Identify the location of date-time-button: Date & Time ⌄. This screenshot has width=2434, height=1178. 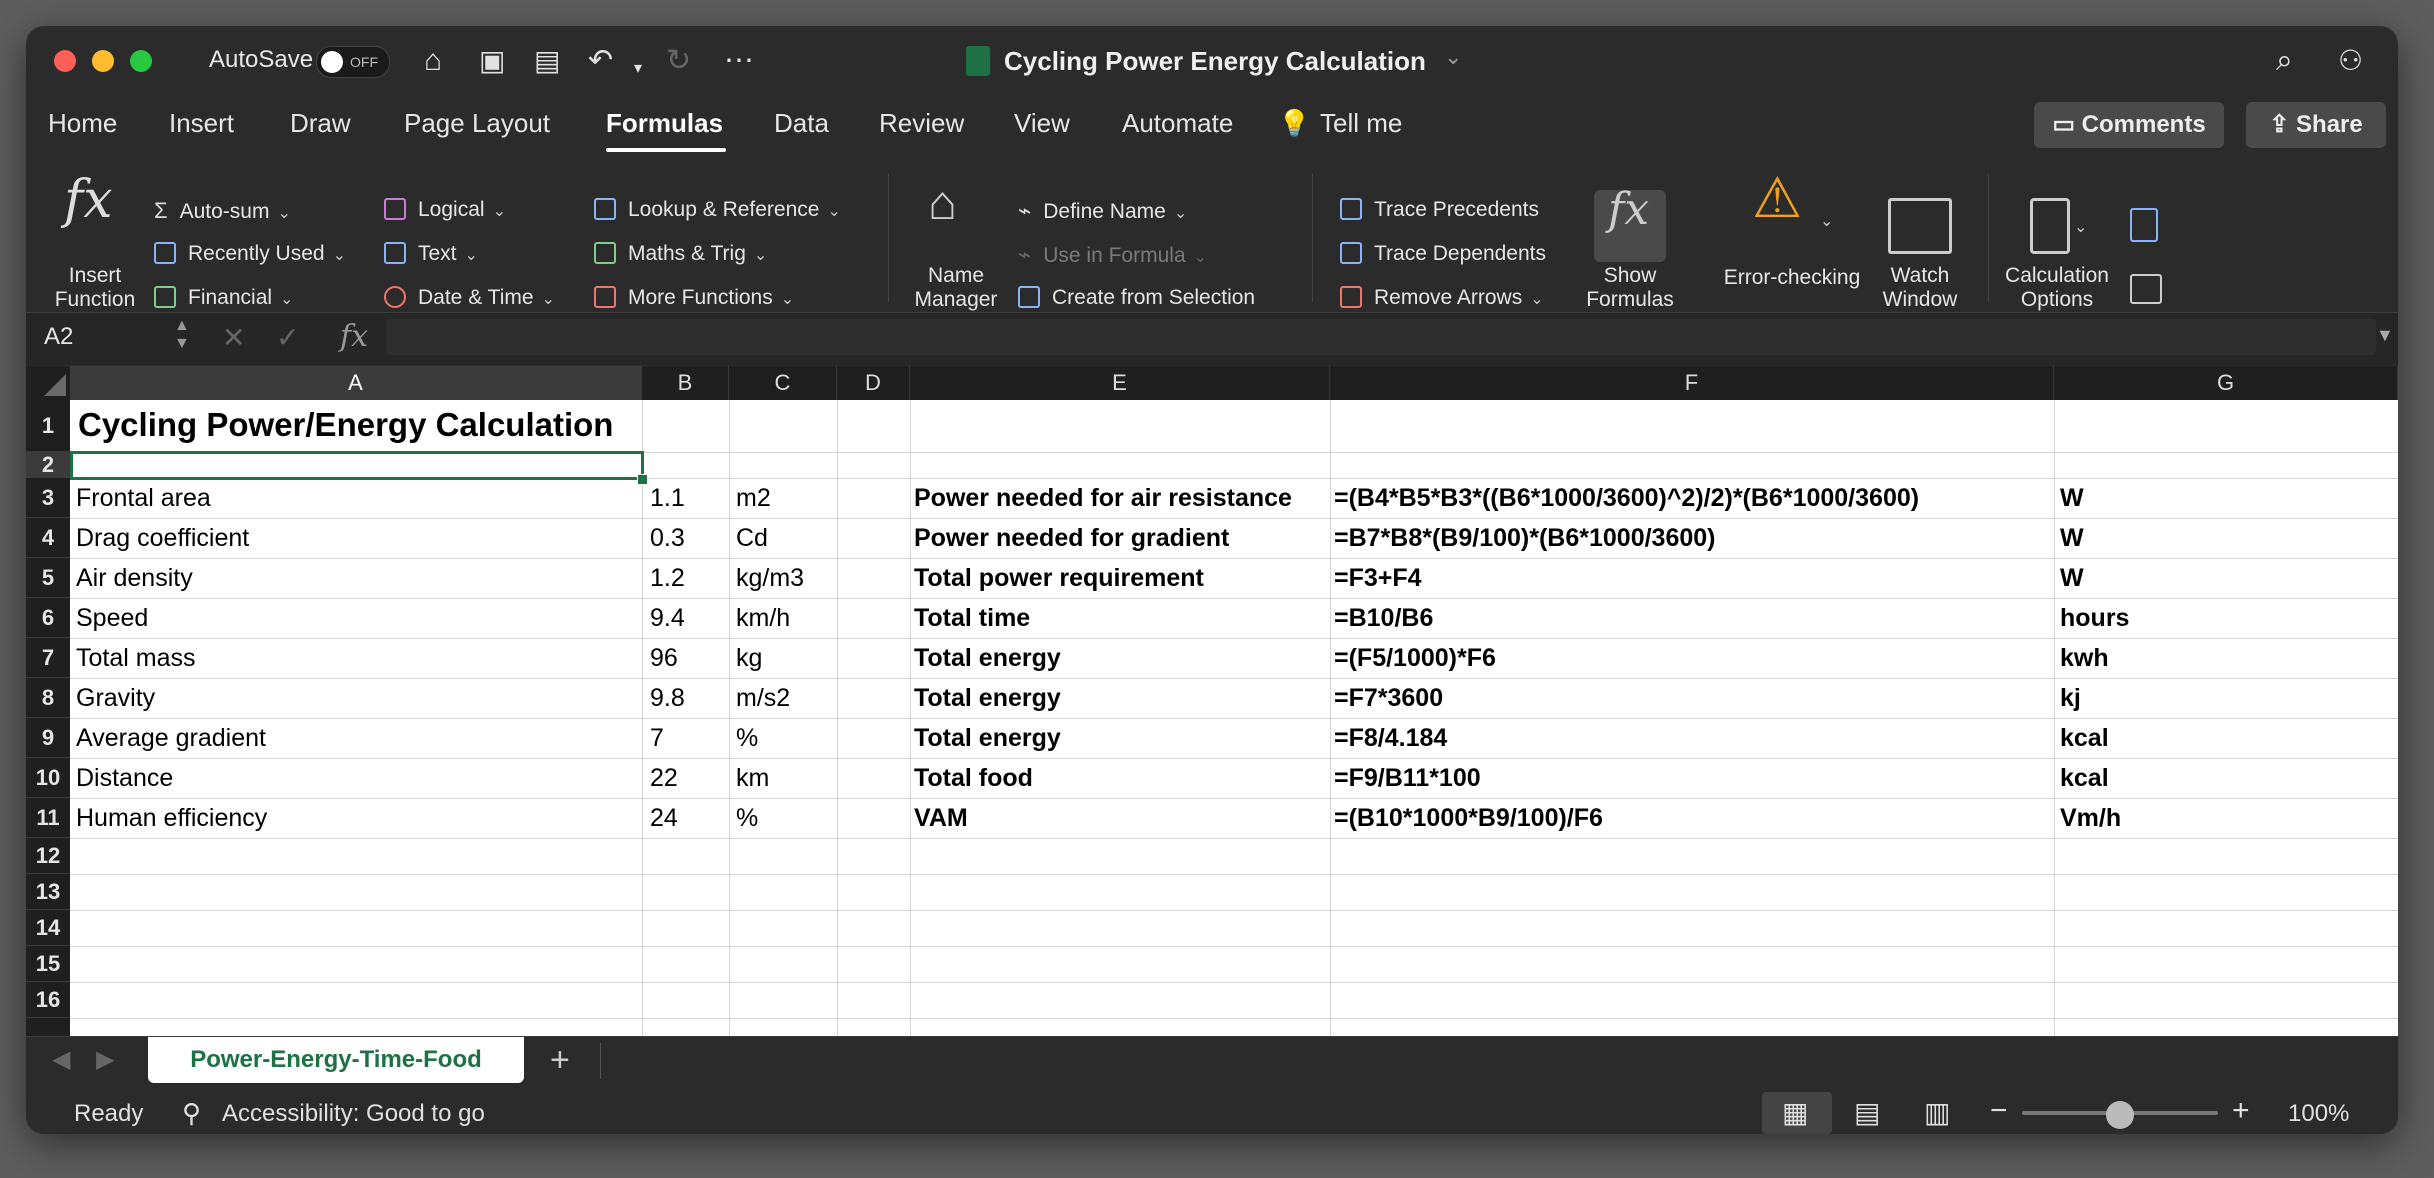
(469, 298).